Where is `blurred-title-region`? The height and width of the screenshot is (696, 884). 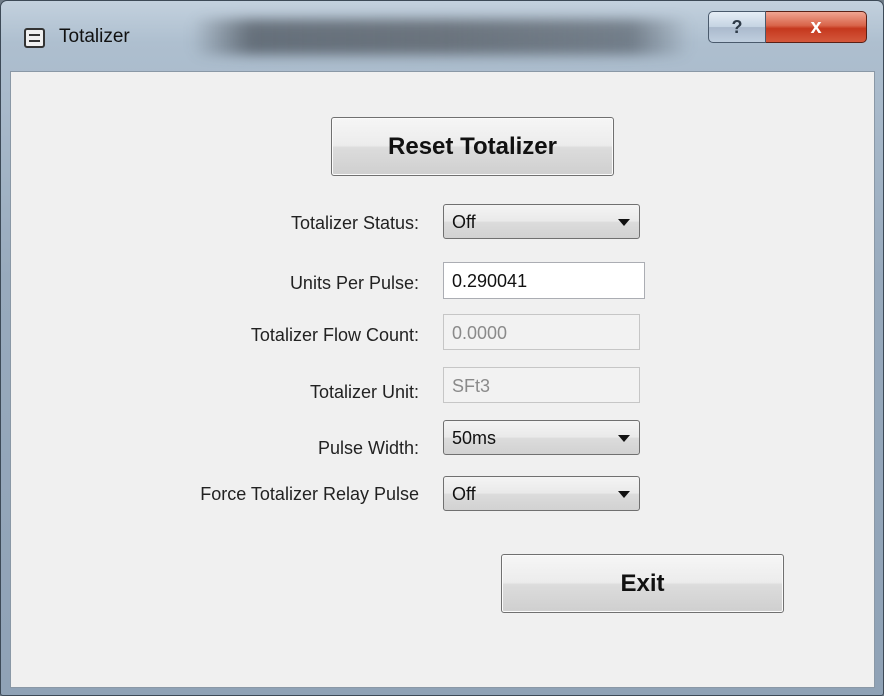 blurred-title-region is located at coordinates (441, 37).